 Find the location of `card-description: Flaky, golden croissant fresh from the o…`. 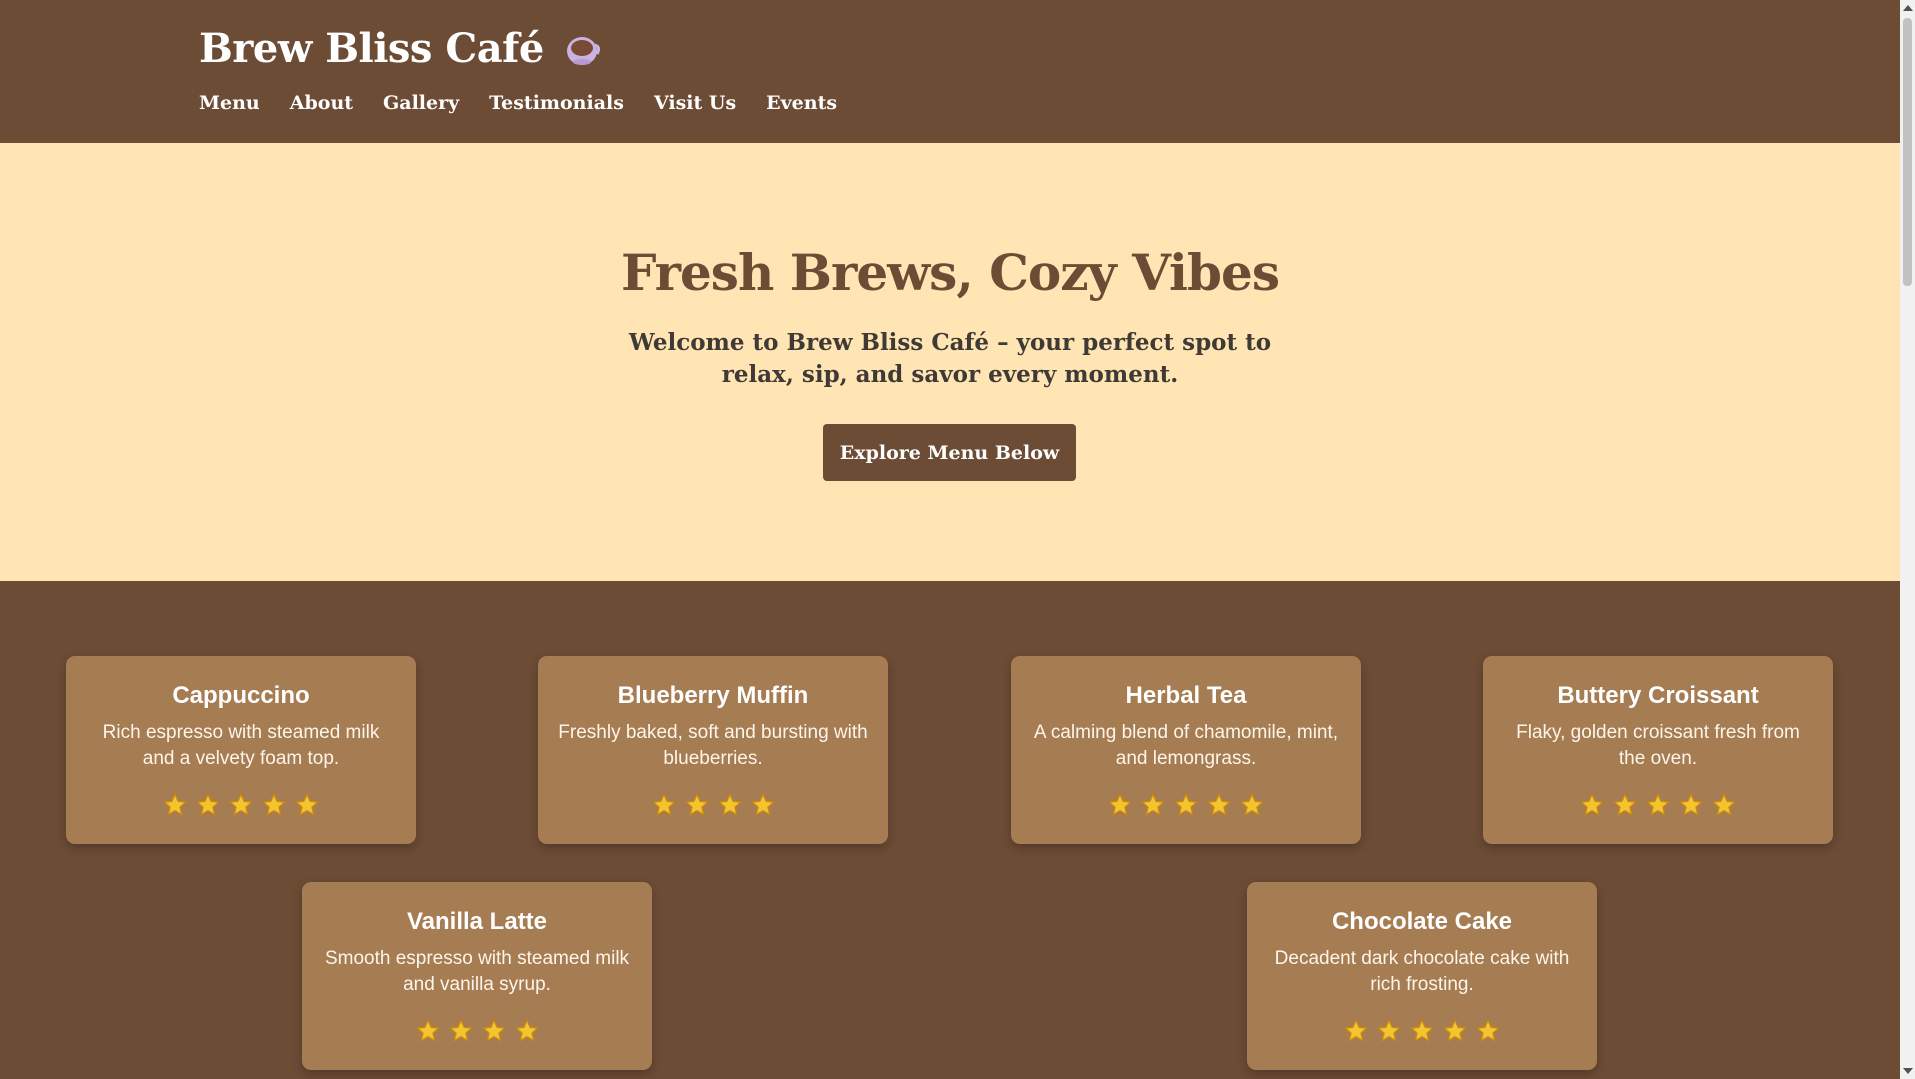

card-description: Flaky, golden croissant fresh from the o… is located at coordinates (1658, 745).